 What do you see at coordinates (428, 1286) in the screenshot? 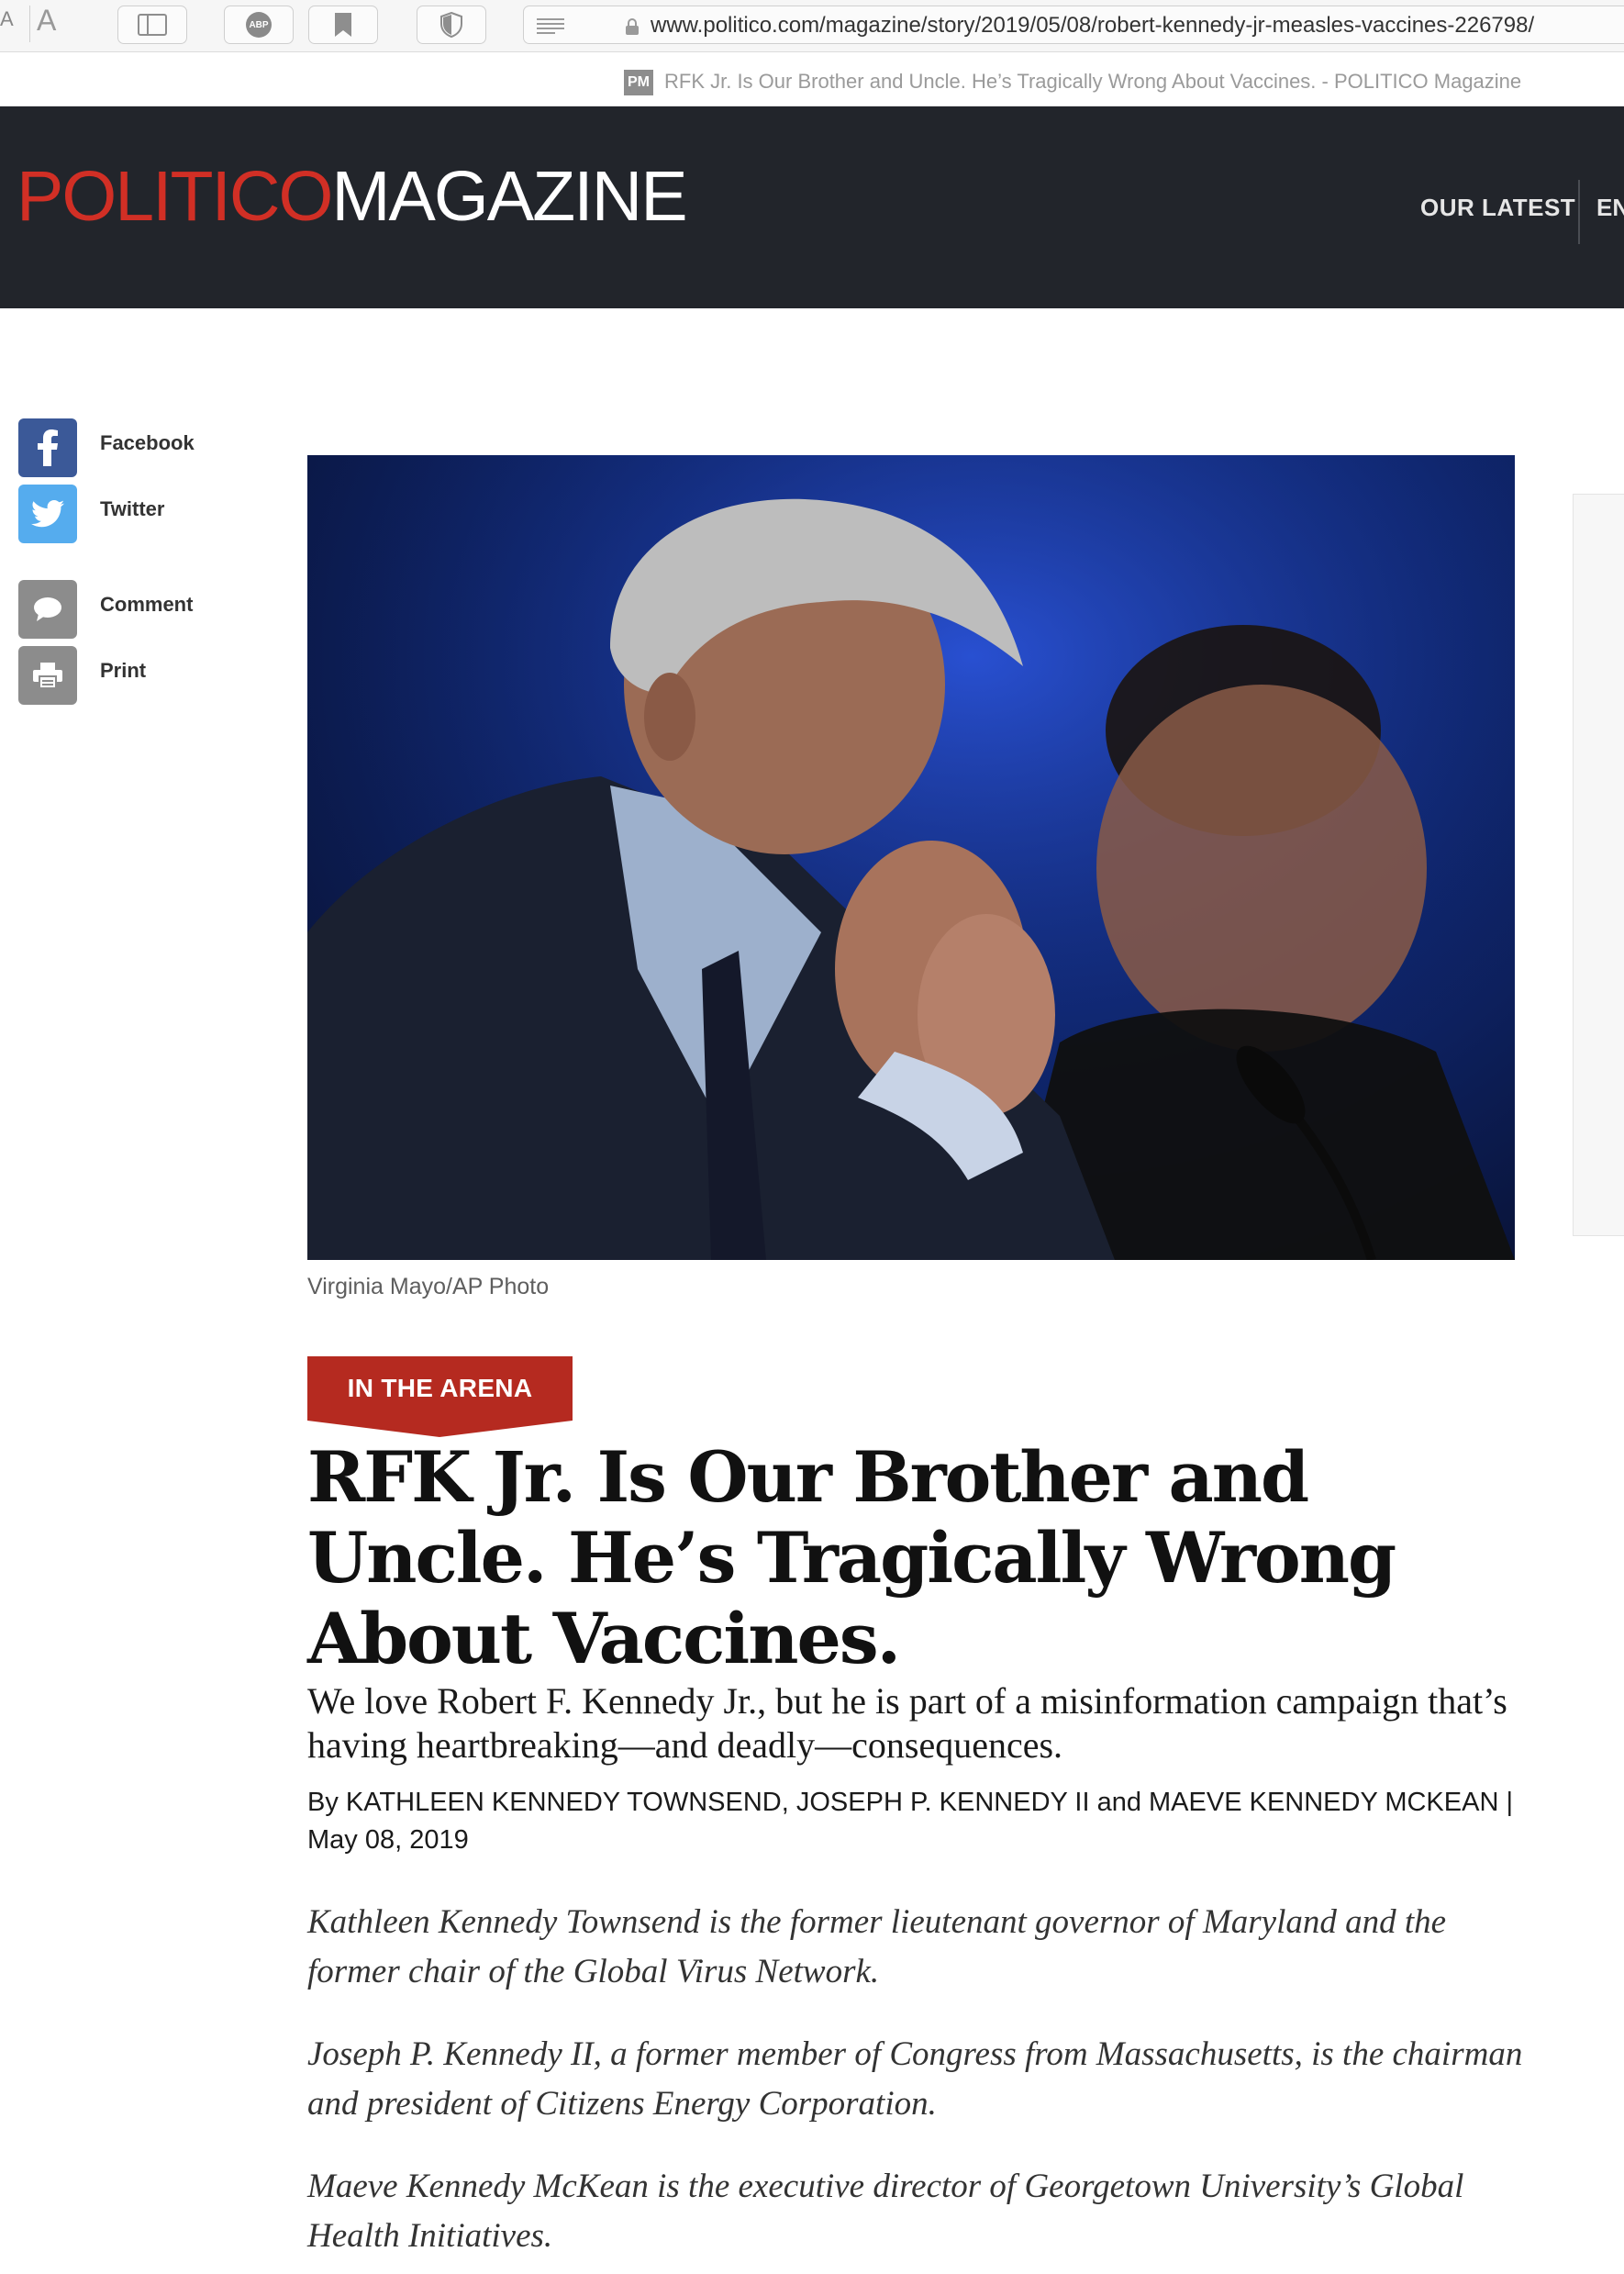
I see `photo-credit: Virginia Mayo/AP Photo` at bounding box center [428, 1286].